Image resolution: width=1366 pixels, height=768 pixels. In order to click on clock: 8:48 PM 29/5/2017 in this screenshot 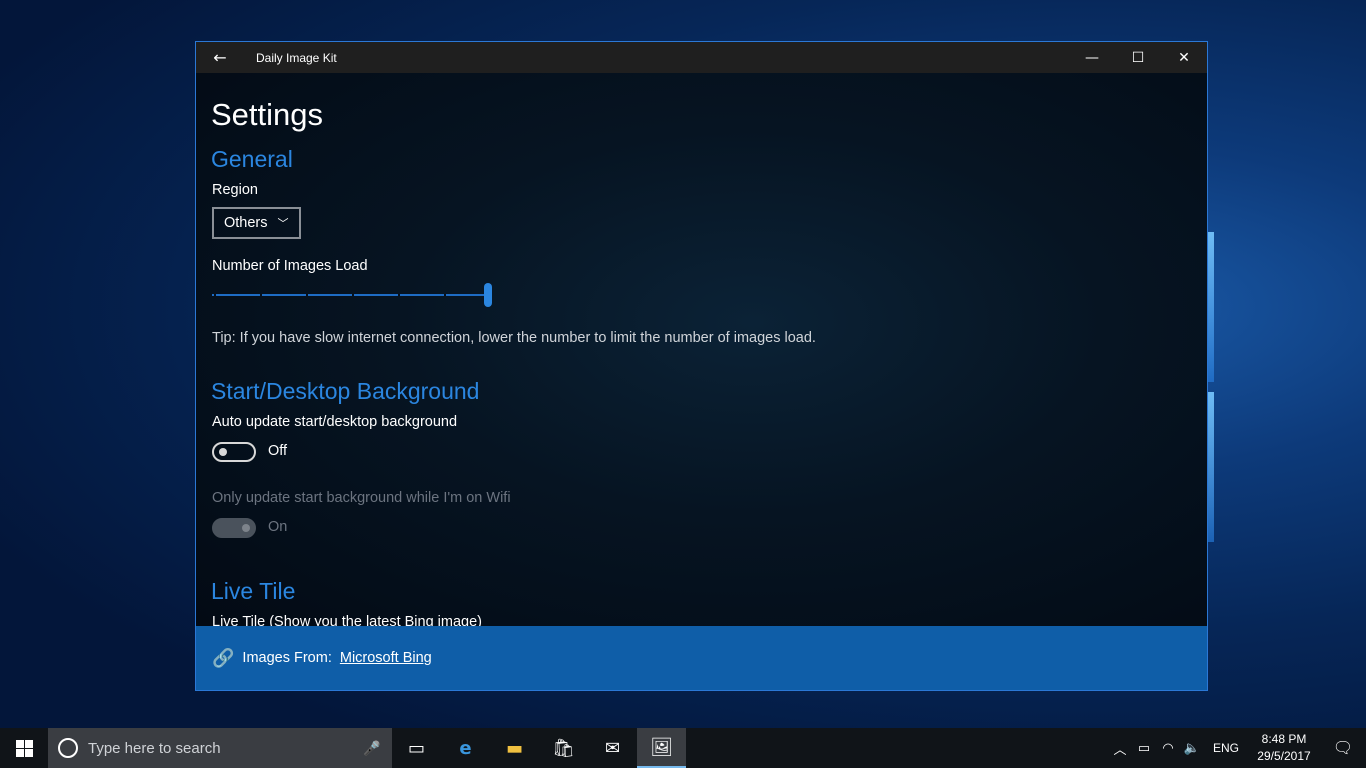, I will do `click(1284, 748)`.